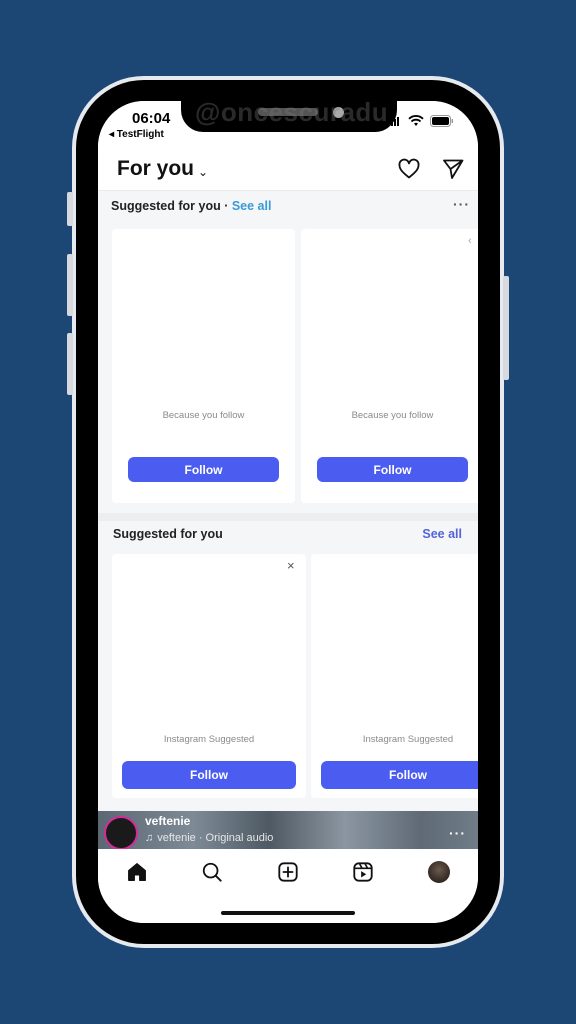 The height and width of the screenshot is (1024, 576). What do you see at coordinates (470, 241) in the screenshot?
I see `chevron-left-icon: ‹` at bounding box center [470, 241].